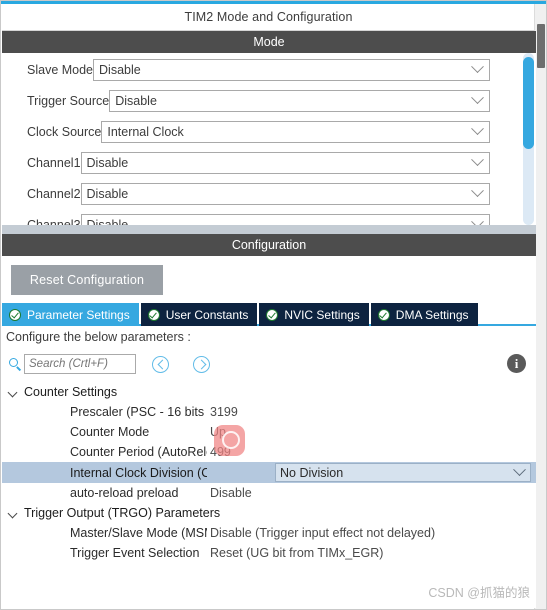 This screenshot has height=610, width=547. Describe the element at coordinates (80, 364) in the screenshot. I see `search-input` at that location.